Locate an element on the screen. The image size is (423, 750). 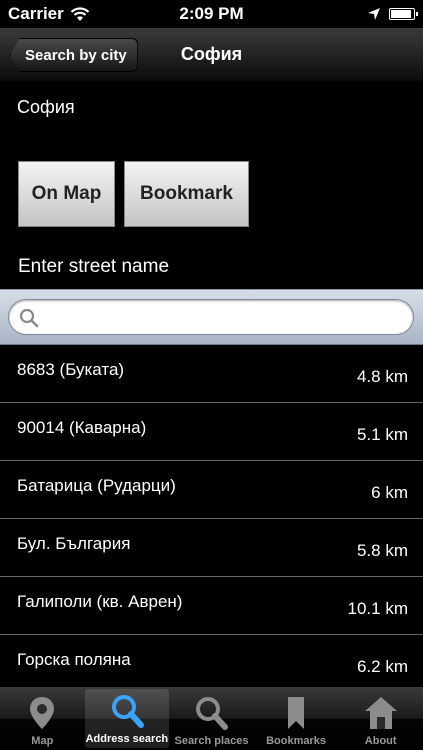
navigation-bar: Search by city София is located at coordinates (211, 55).